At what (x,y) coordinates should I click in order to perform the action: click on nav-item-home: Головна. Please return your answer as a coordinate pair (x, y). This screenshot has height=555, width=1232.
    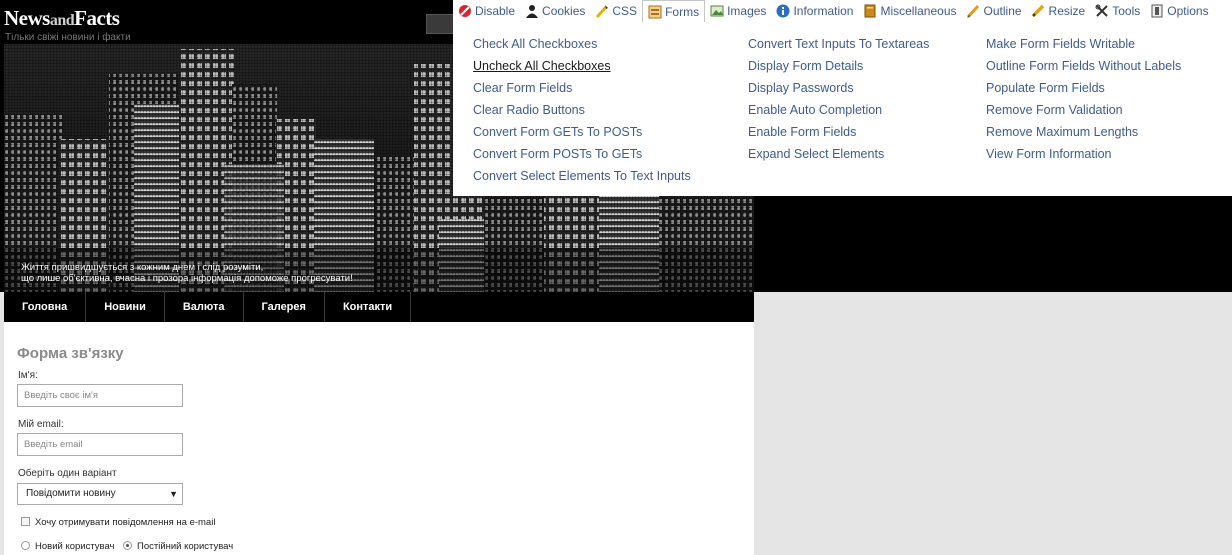
    Looking at the image, I should click on (45, 307).